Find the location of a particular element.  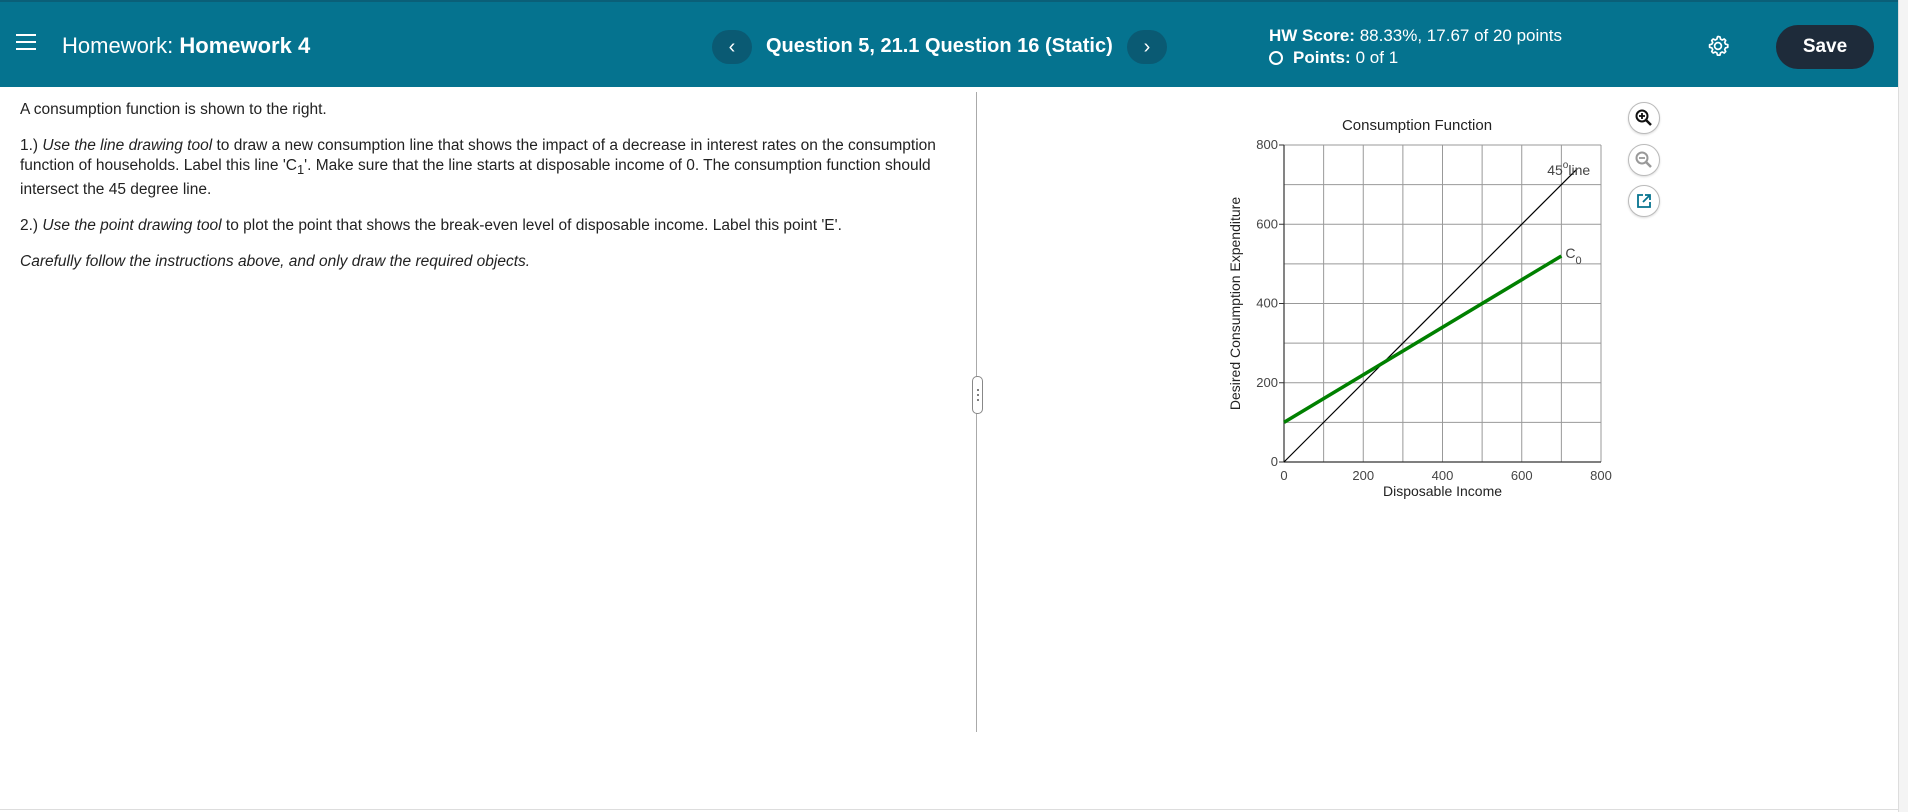

page-scrollbar is located at coordinates (1903, 406).